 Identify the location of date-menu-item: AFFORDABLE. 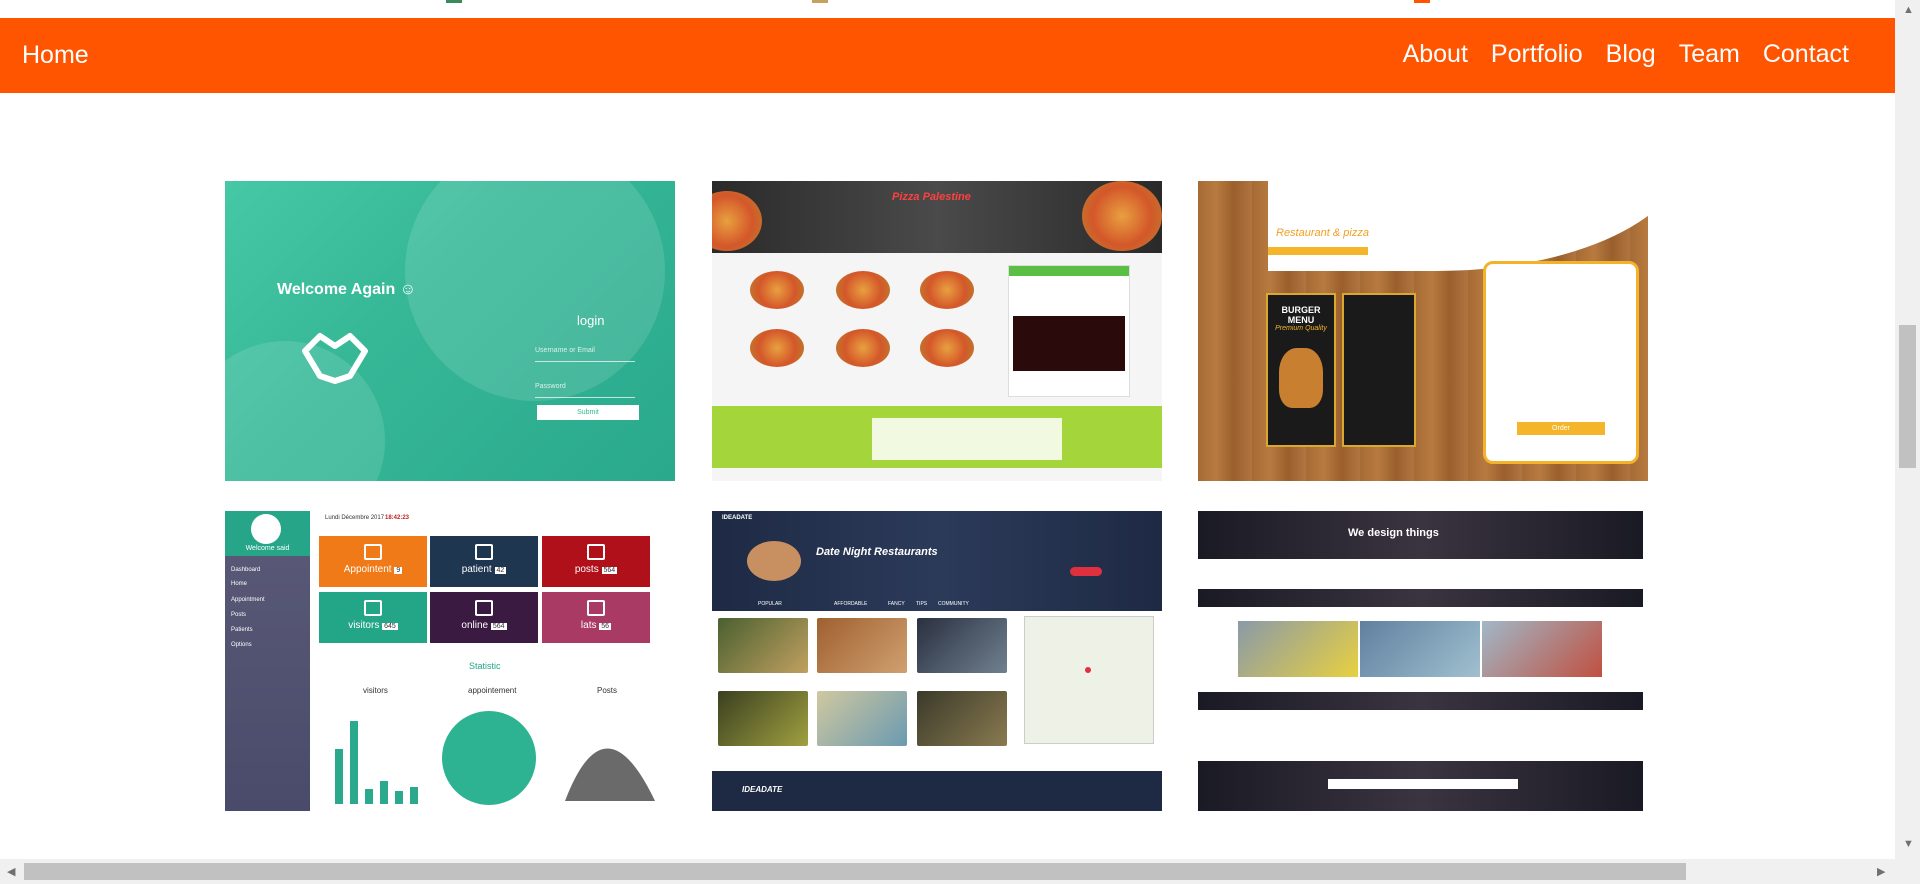
(851, 604).